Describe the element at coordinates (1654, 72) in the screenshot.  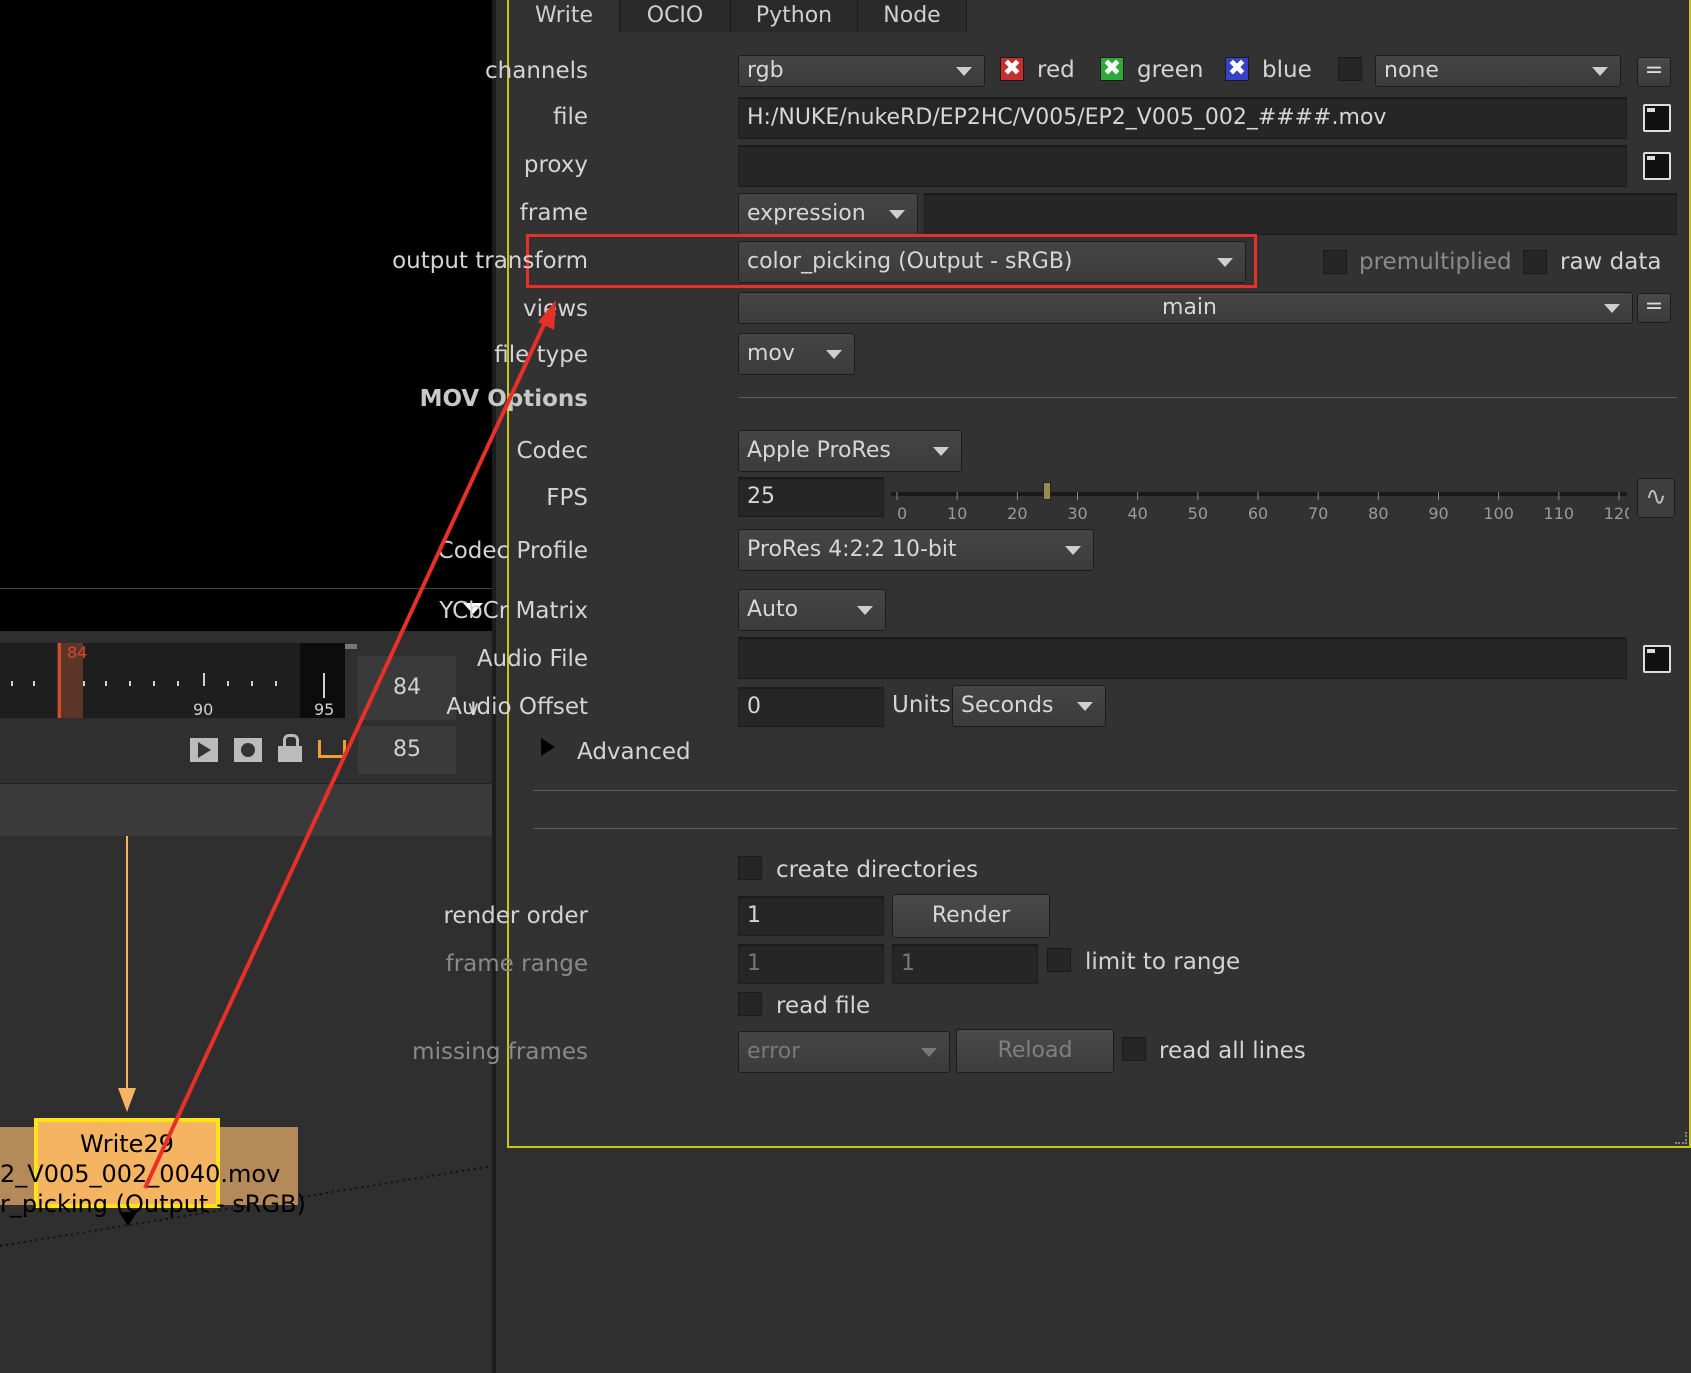
I see `channels-link-button: =` at that location.